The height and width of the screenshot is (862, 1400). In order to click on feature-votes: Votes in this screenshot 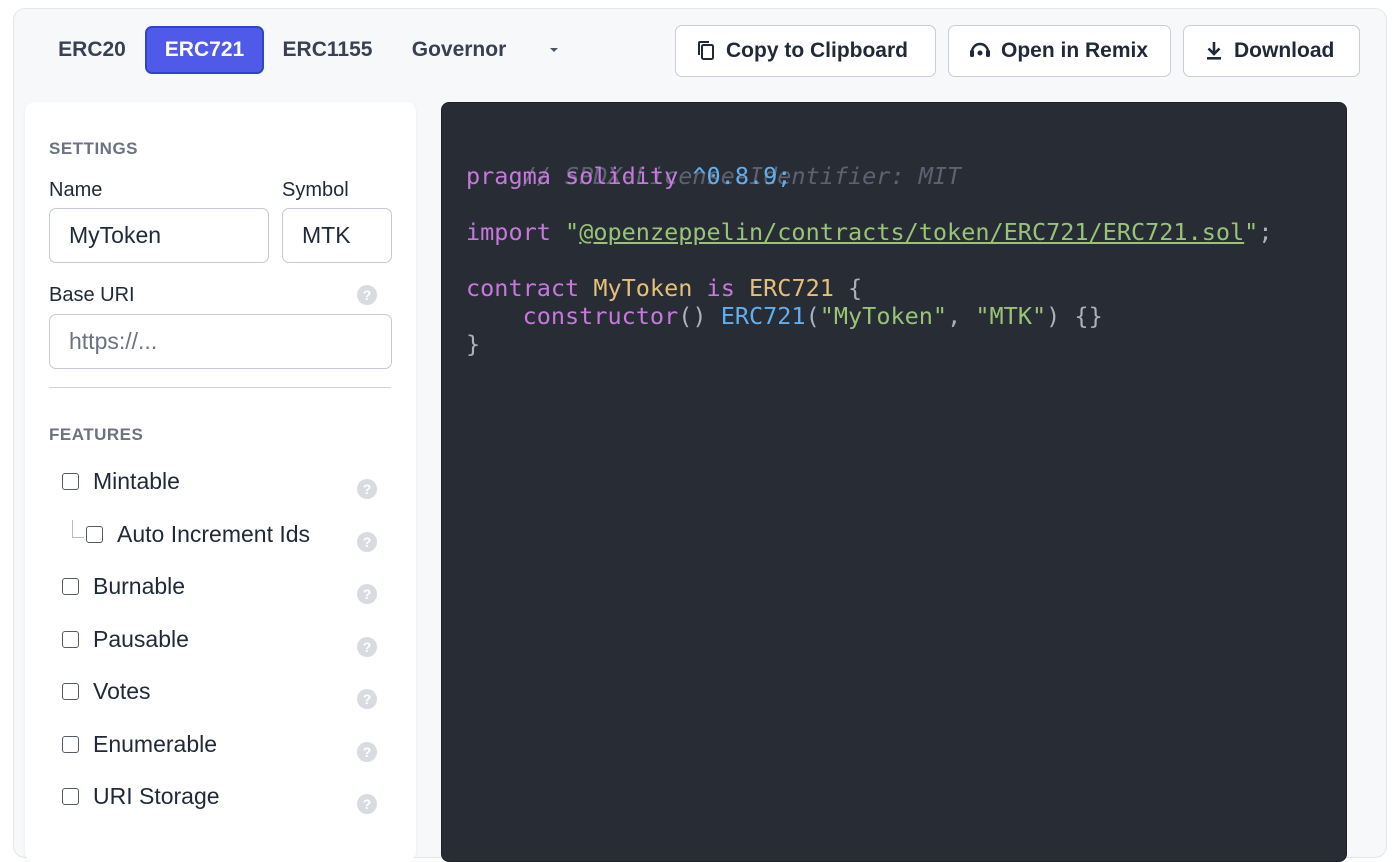, I will do `click(106, 691)`.